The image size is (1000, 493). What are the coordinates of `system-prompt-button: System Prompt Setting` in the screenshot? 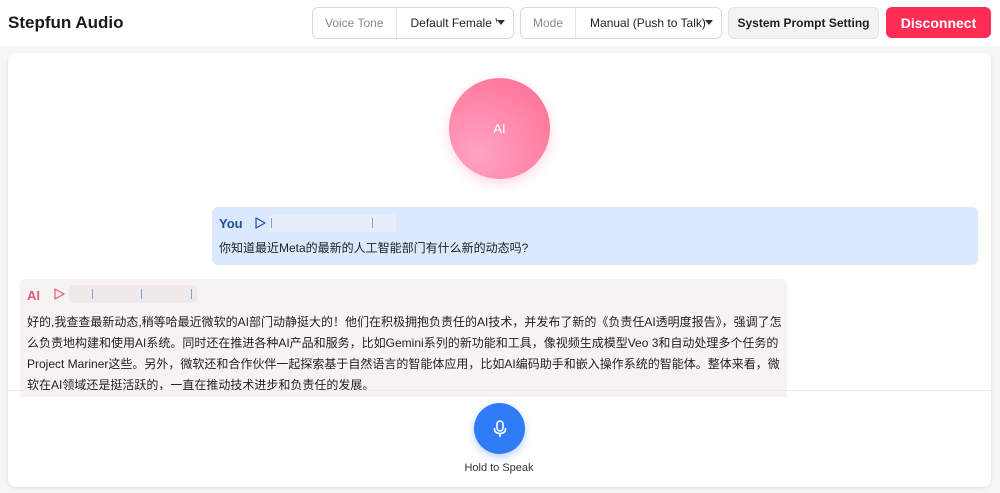 It's located at (803, 23).